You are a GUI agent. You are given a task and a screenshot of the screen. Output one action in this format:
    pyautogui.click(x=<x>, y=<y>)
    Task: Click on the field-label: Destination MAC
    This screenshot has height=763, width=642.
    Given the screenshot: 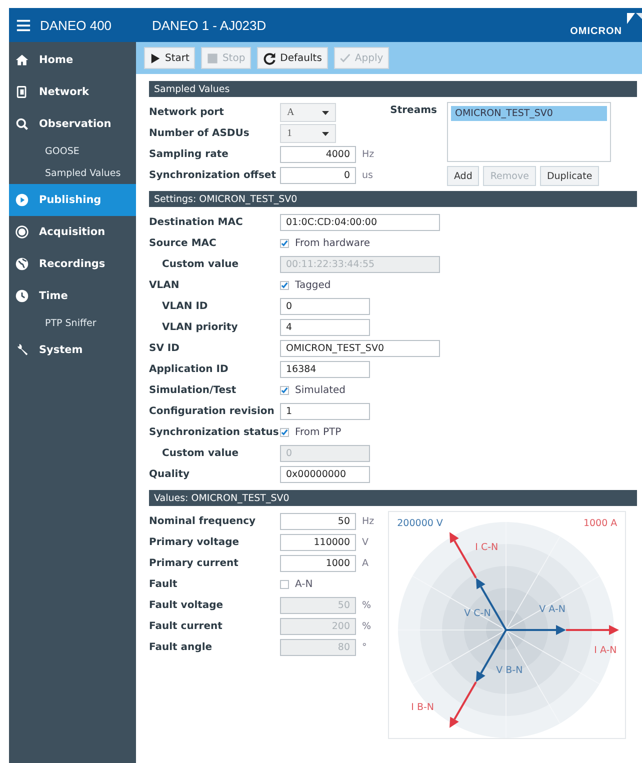 What is the action you would take?
    pyautogui.click(x=196, y=222)
    